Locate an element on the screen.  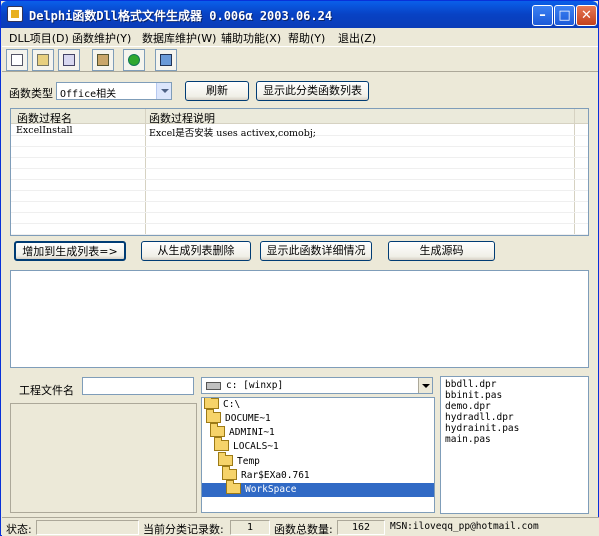
maximize-button: □ is located at coordinates (564, 15).